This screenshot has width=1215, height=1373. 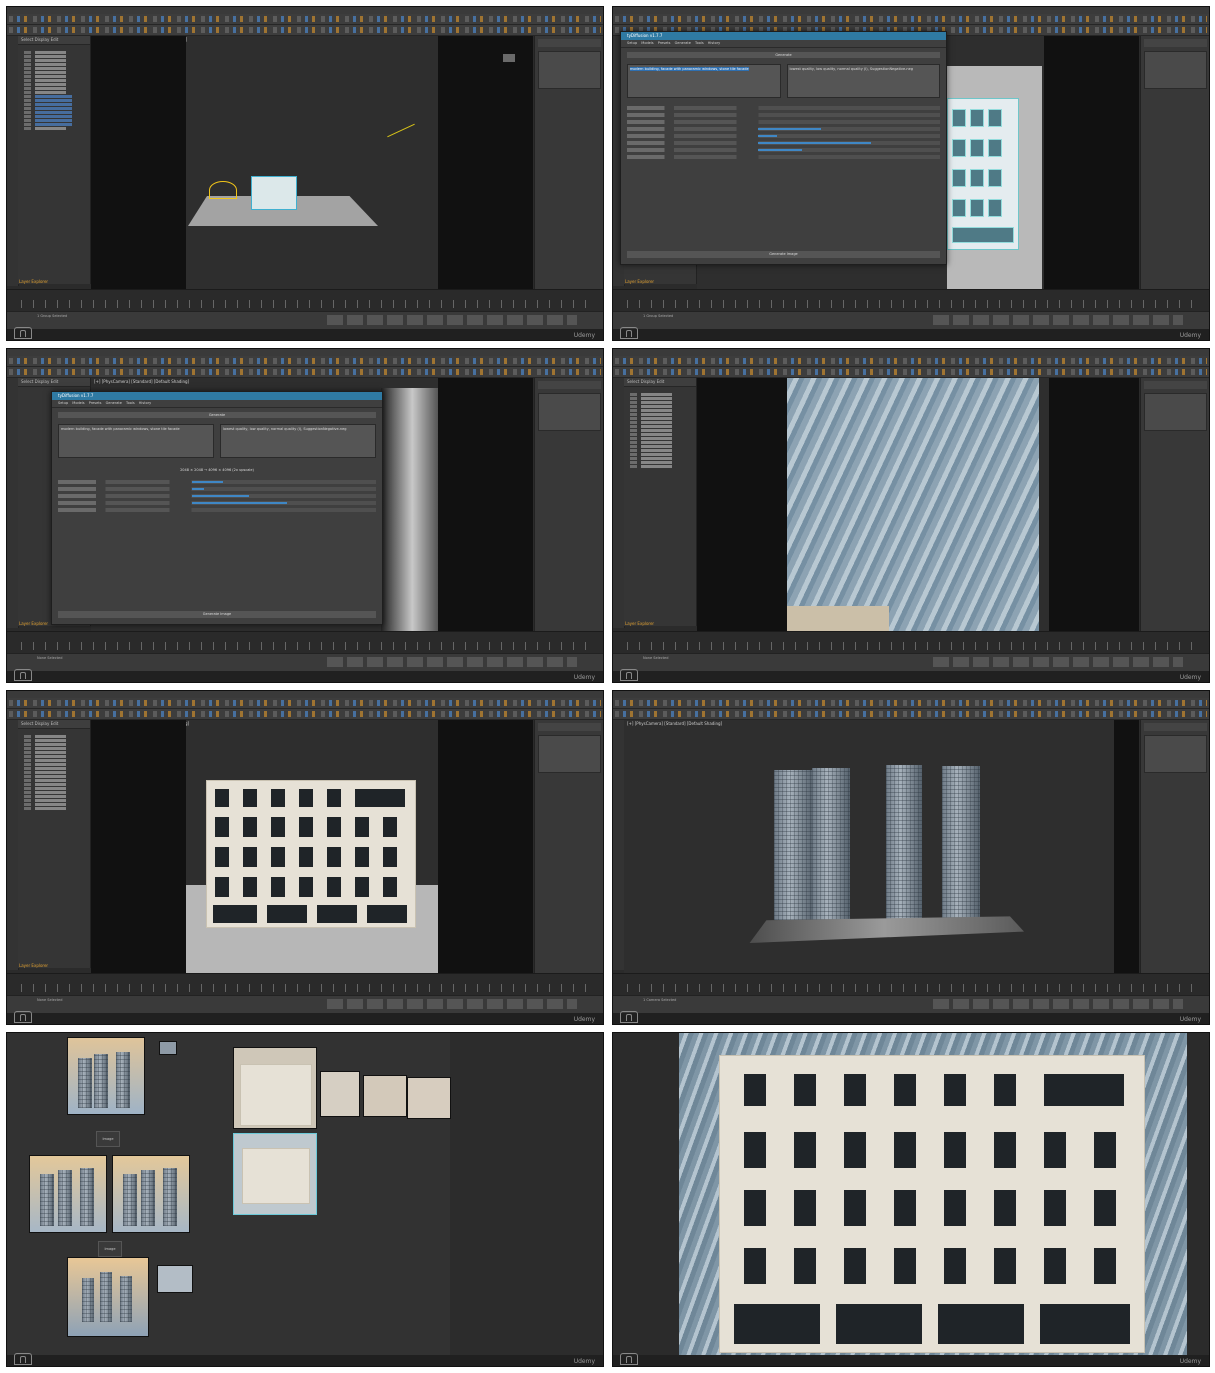 What do you see at coordinates (50, 658) in the screenshot?
I see `selection-status: None Selected` at bounding box center [50, 658].